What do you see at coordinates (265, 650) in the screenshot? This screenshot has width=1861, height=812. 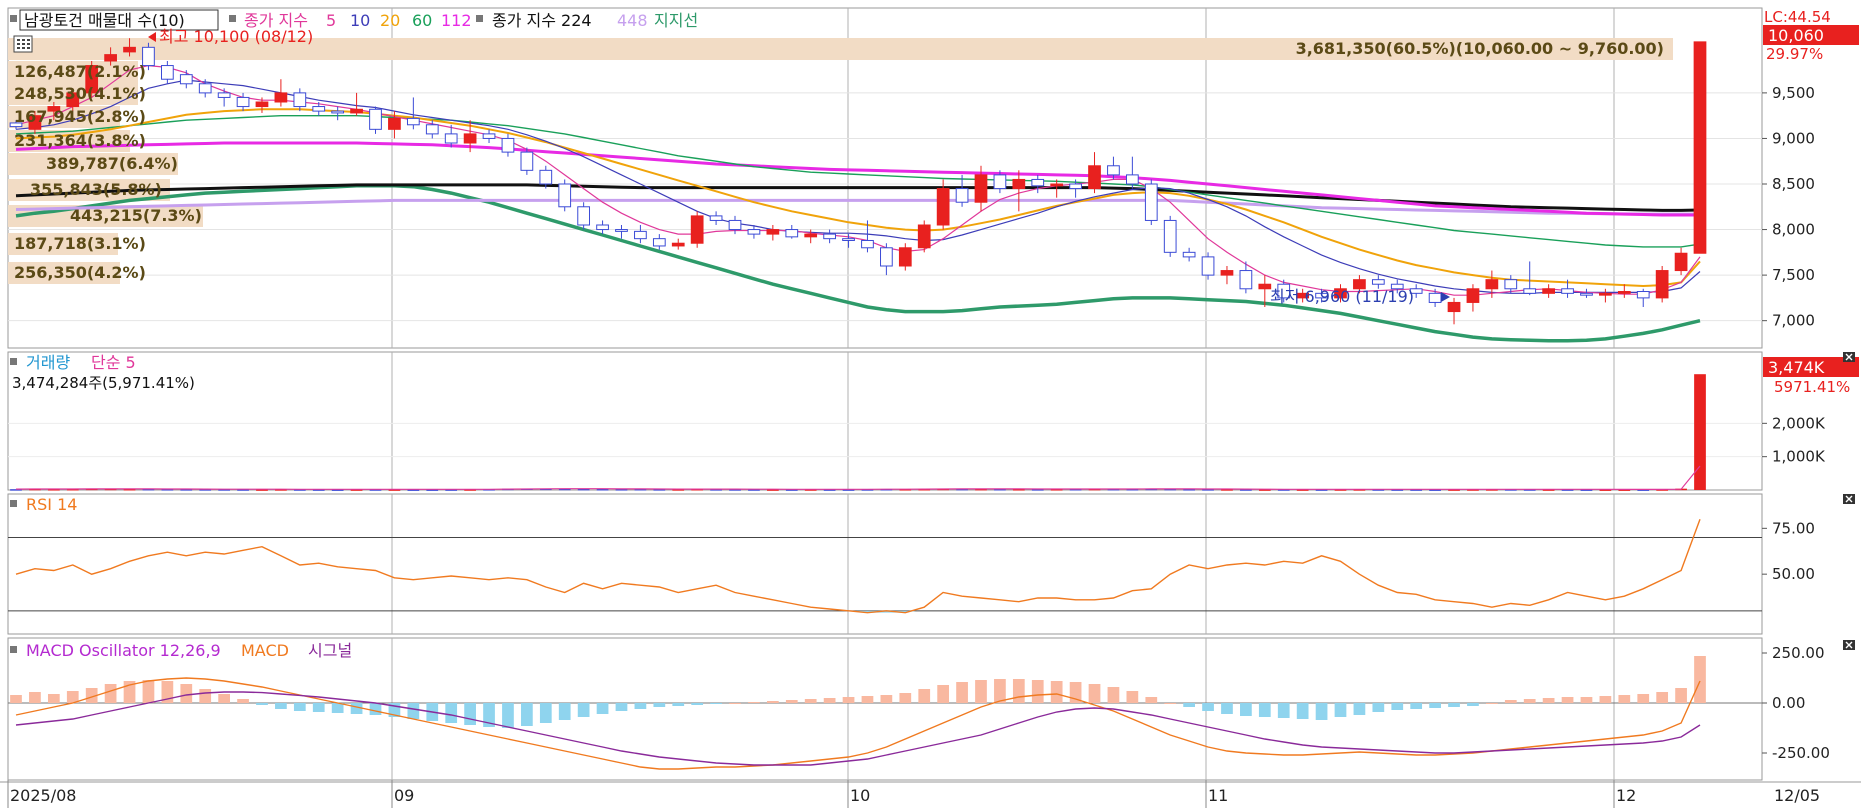 I see `macd-legend: MACD` at bounding box center [265, 650].